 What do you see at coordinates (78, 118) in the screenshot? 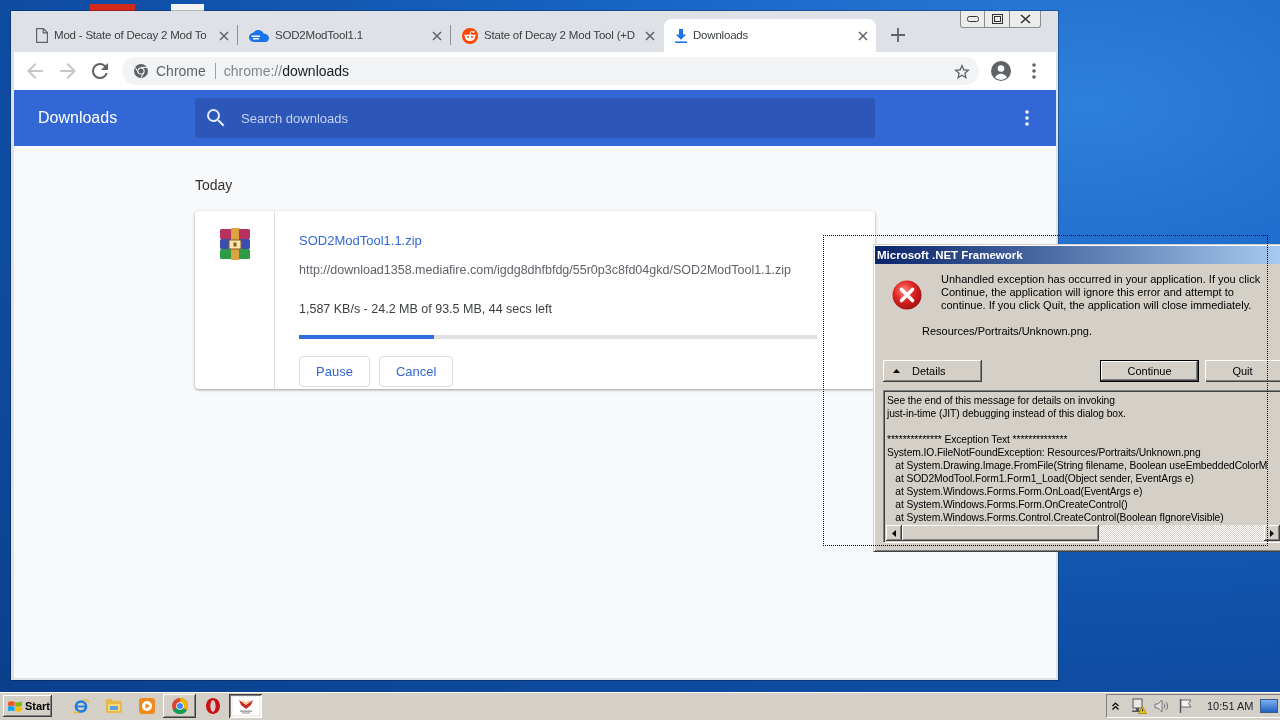
I see `page-title: Downloads` at bounding box center [78, 118].